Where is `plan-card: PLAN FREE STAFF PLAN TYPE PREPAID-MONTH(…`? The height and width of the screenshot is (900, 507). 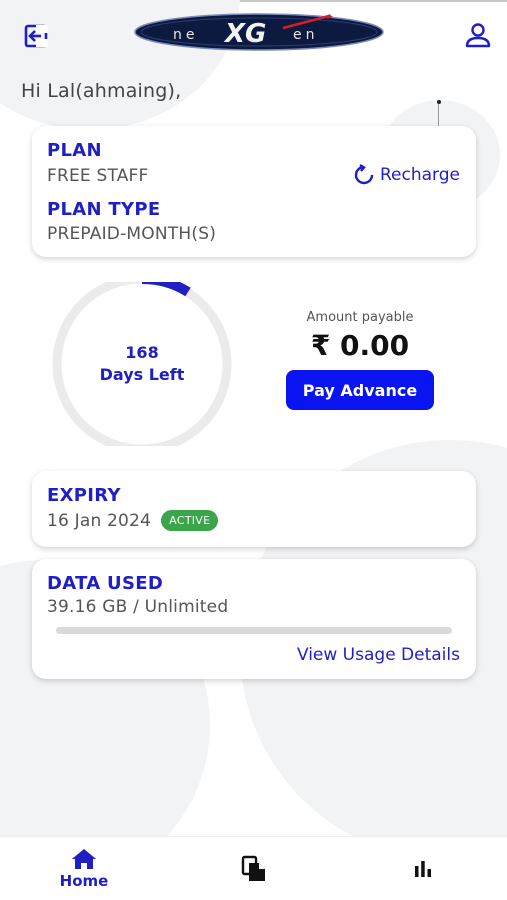
plan-card: PLAN FREE STAFF PLAN TYPE PREPAID-MONTH(… is located at coordinates (254, 191).